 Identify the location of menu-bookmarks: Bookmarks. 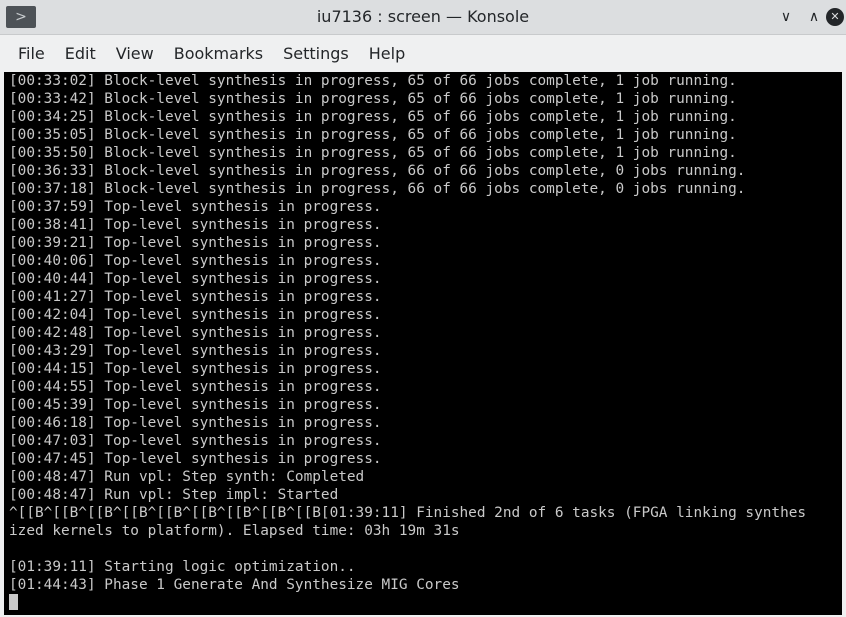
(218, 54).